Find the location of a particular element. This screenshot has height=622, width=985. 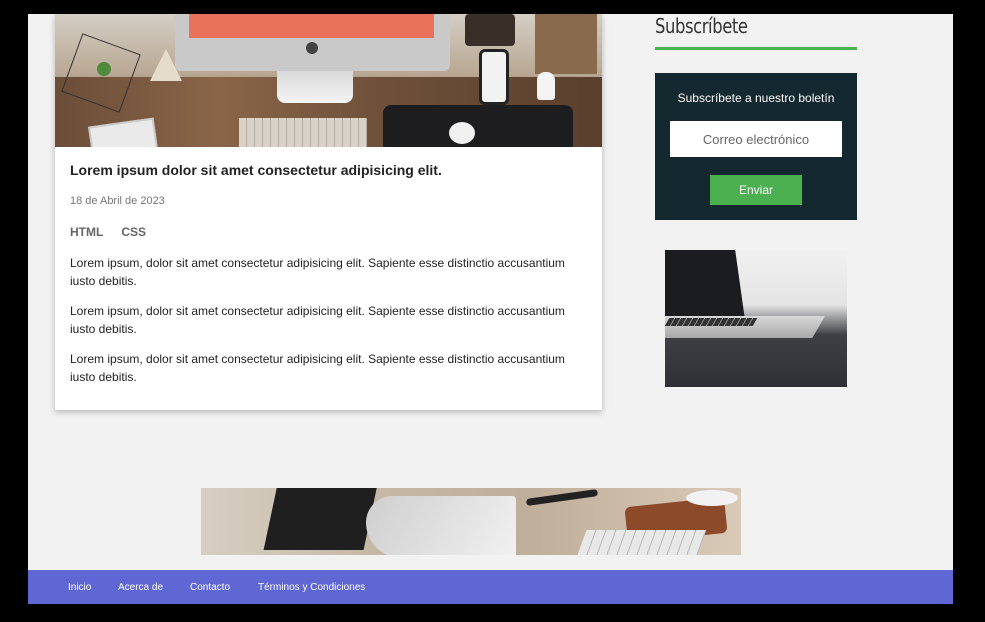

banner-image is located at coordinates (471, 521).